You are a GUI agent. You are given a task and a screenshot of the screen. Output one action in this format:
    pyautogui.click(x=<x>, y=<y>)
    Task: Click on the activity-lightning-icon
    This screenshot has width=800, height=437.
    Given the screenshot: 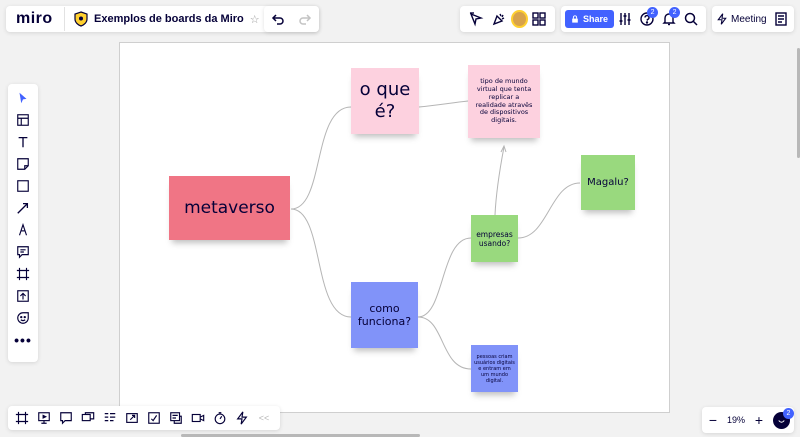 What is the action you would take?
    pyautogui.click(x=242, y=418)
    